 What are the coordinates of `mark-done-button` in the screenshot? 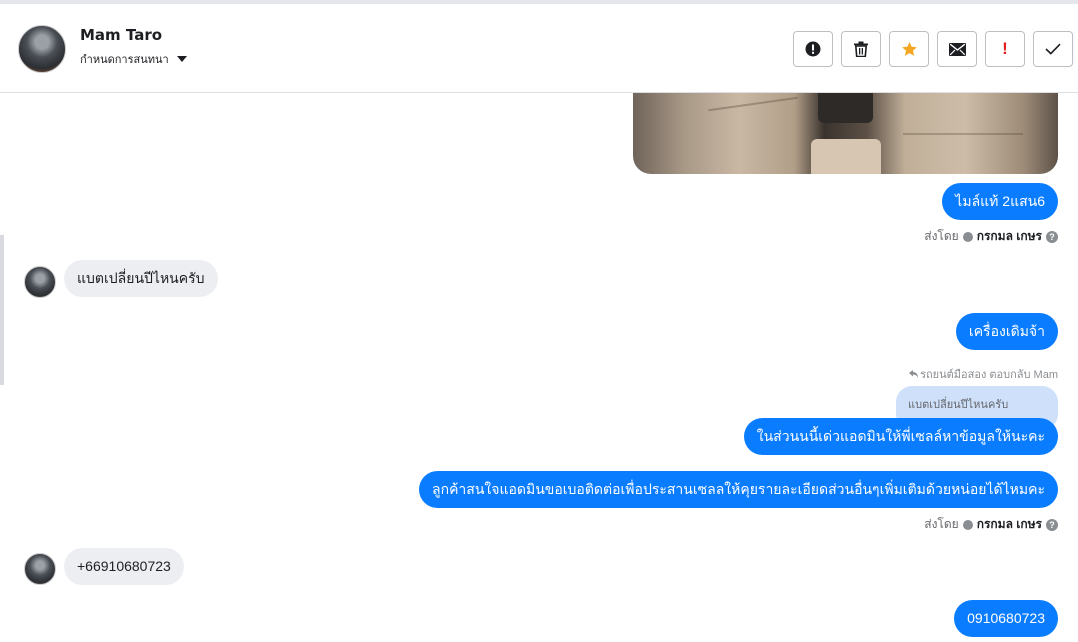 It's located at (1053, 49).